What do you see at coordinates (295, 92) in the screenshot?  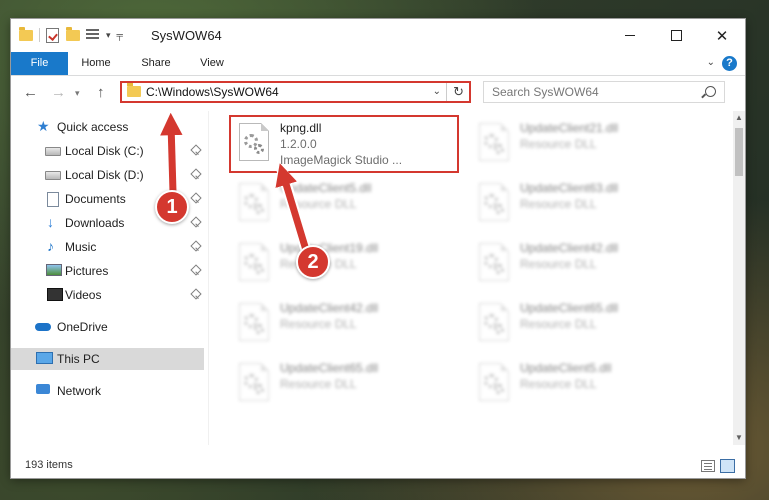 I see `address-bar: C:\Windows\SysWOW64 ⌄ ↻` at bounding box center [295, 92].